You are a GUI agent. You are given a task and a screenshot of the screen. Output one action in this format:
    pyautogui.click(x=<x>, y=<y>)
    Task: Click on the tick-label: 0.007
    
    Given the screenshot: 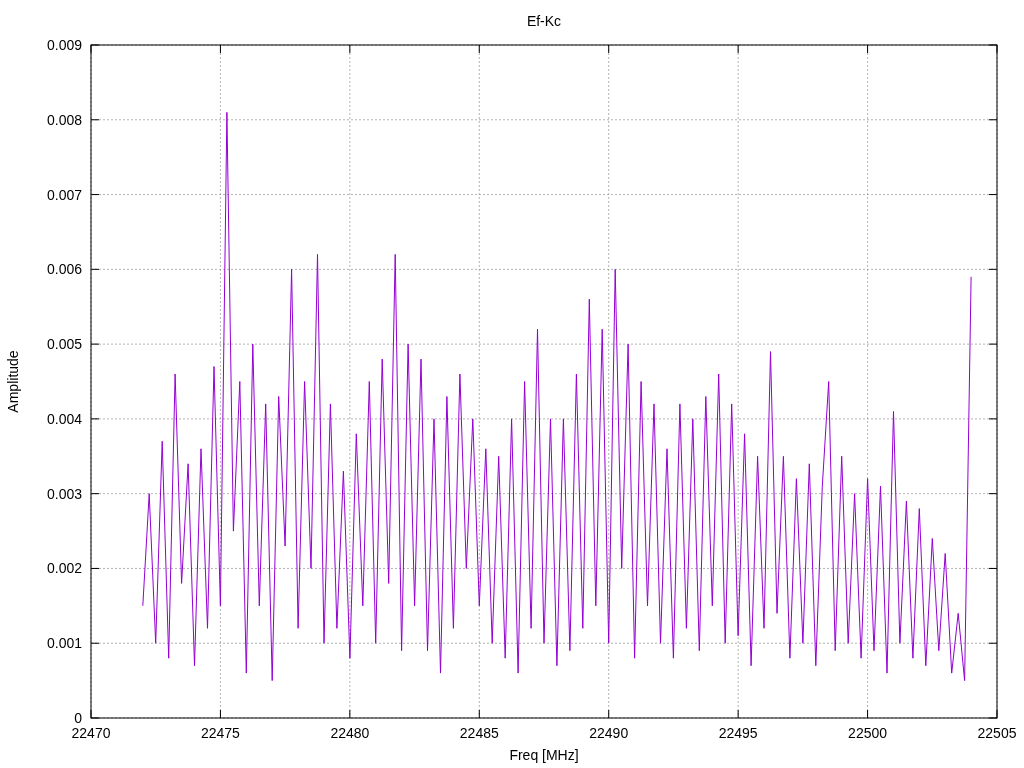 What is the action you would take?
    pyautogui.click(x=64, y=194)
    